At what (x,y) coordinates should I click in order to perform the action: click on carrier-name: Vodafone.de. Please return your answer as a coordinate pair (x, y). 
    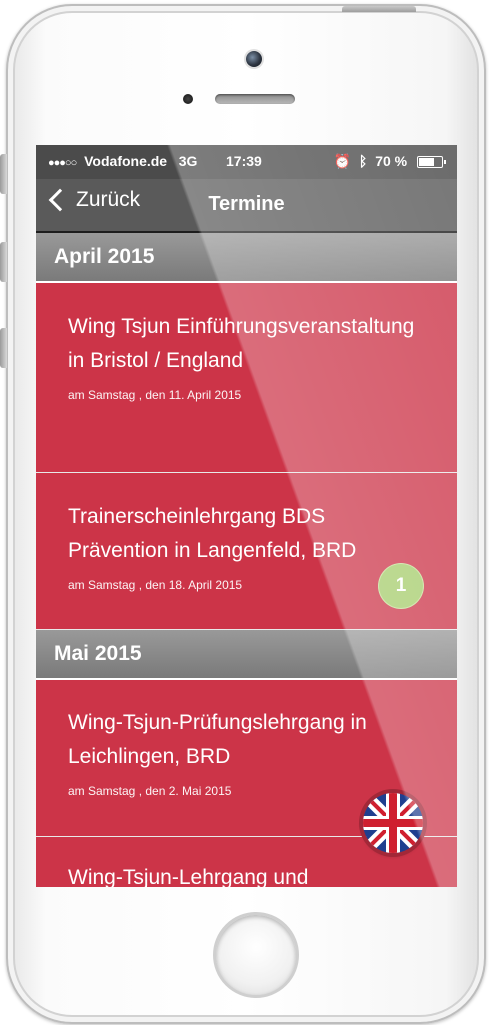
    Looking at the image, I should click on (126, 161).